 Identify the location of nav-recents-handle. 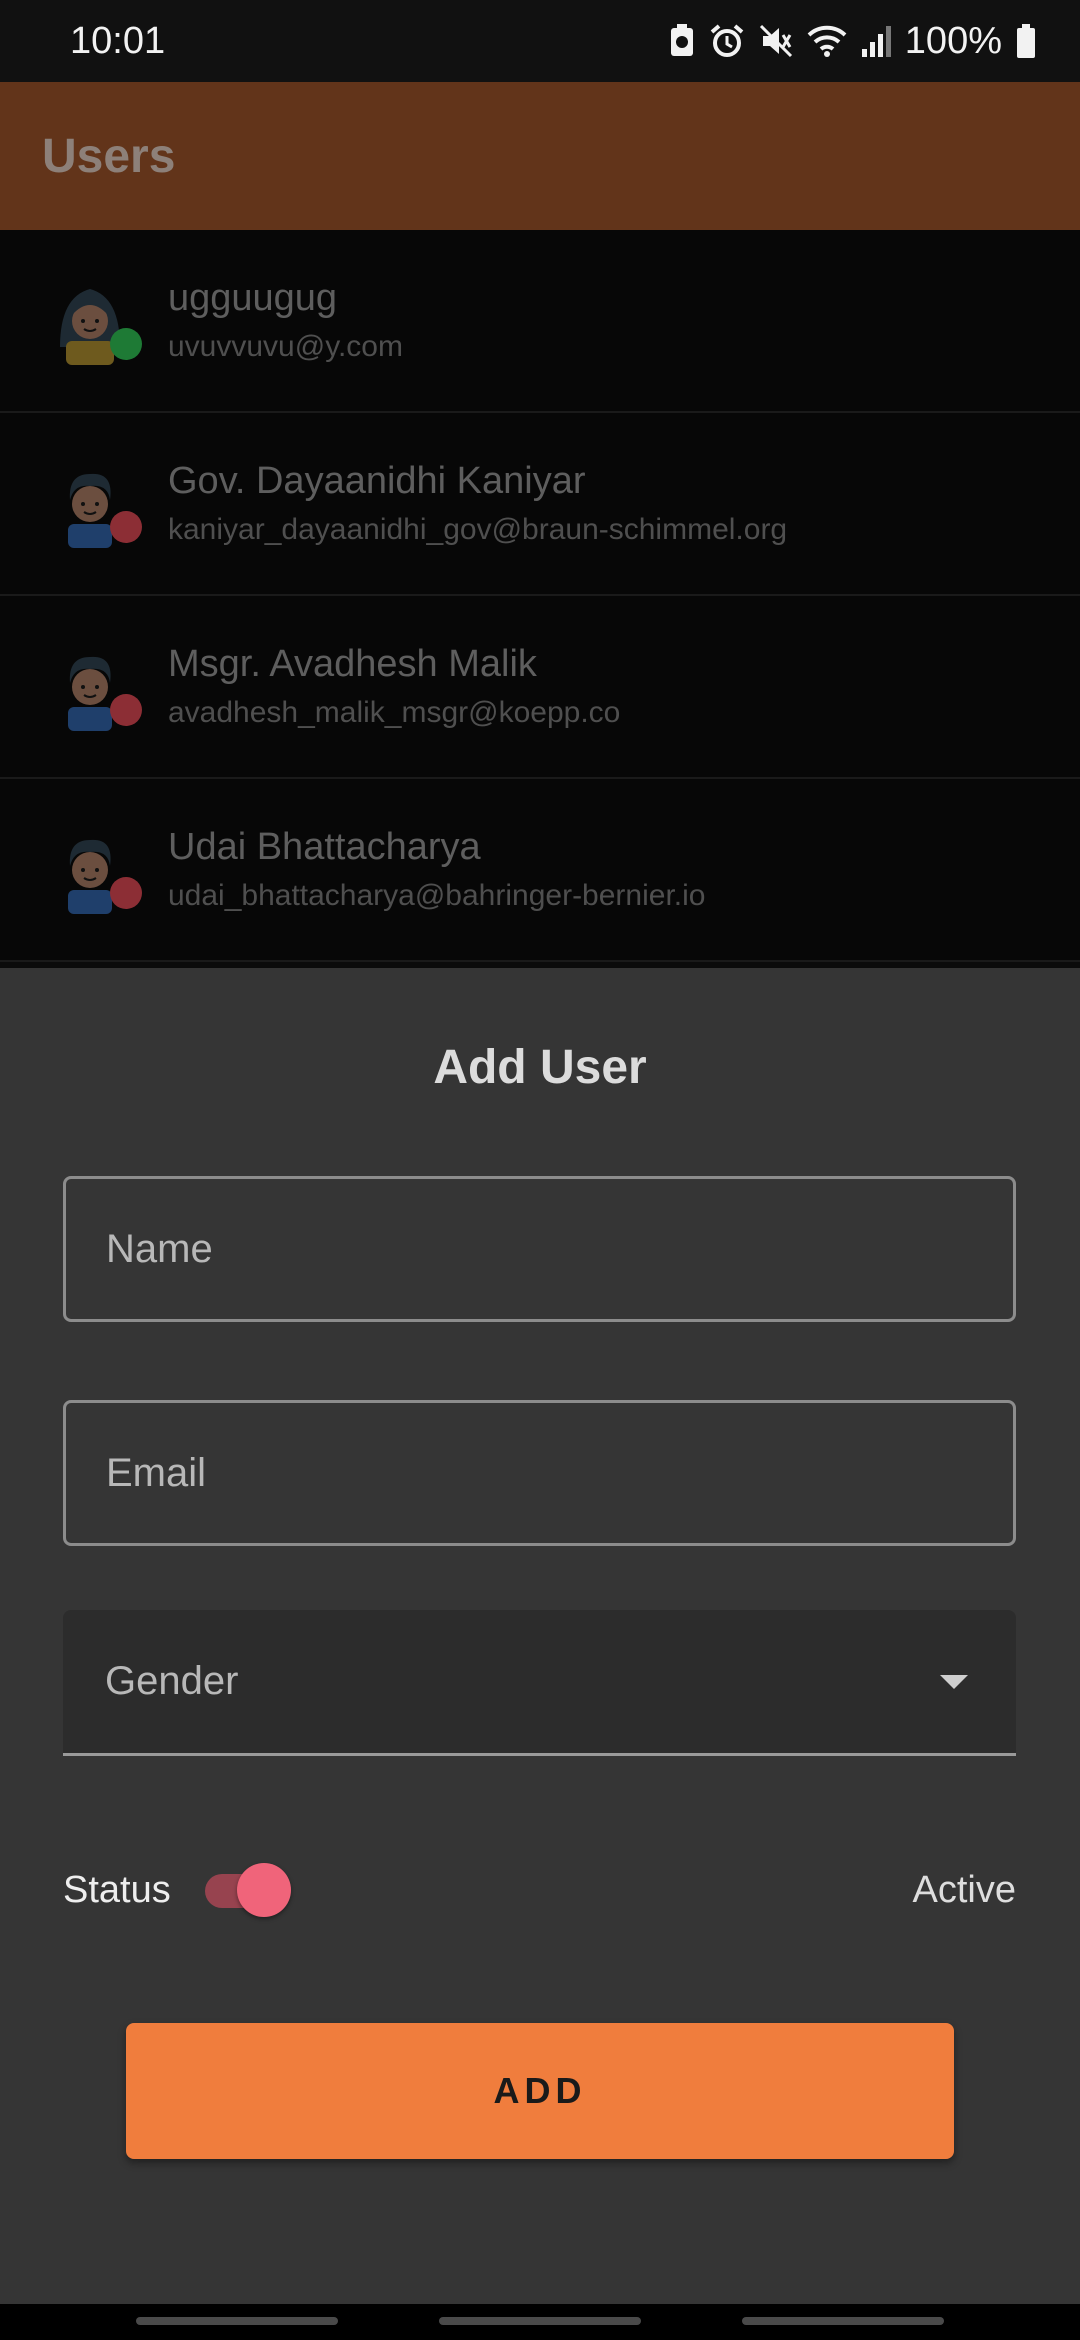
(237, 2321).